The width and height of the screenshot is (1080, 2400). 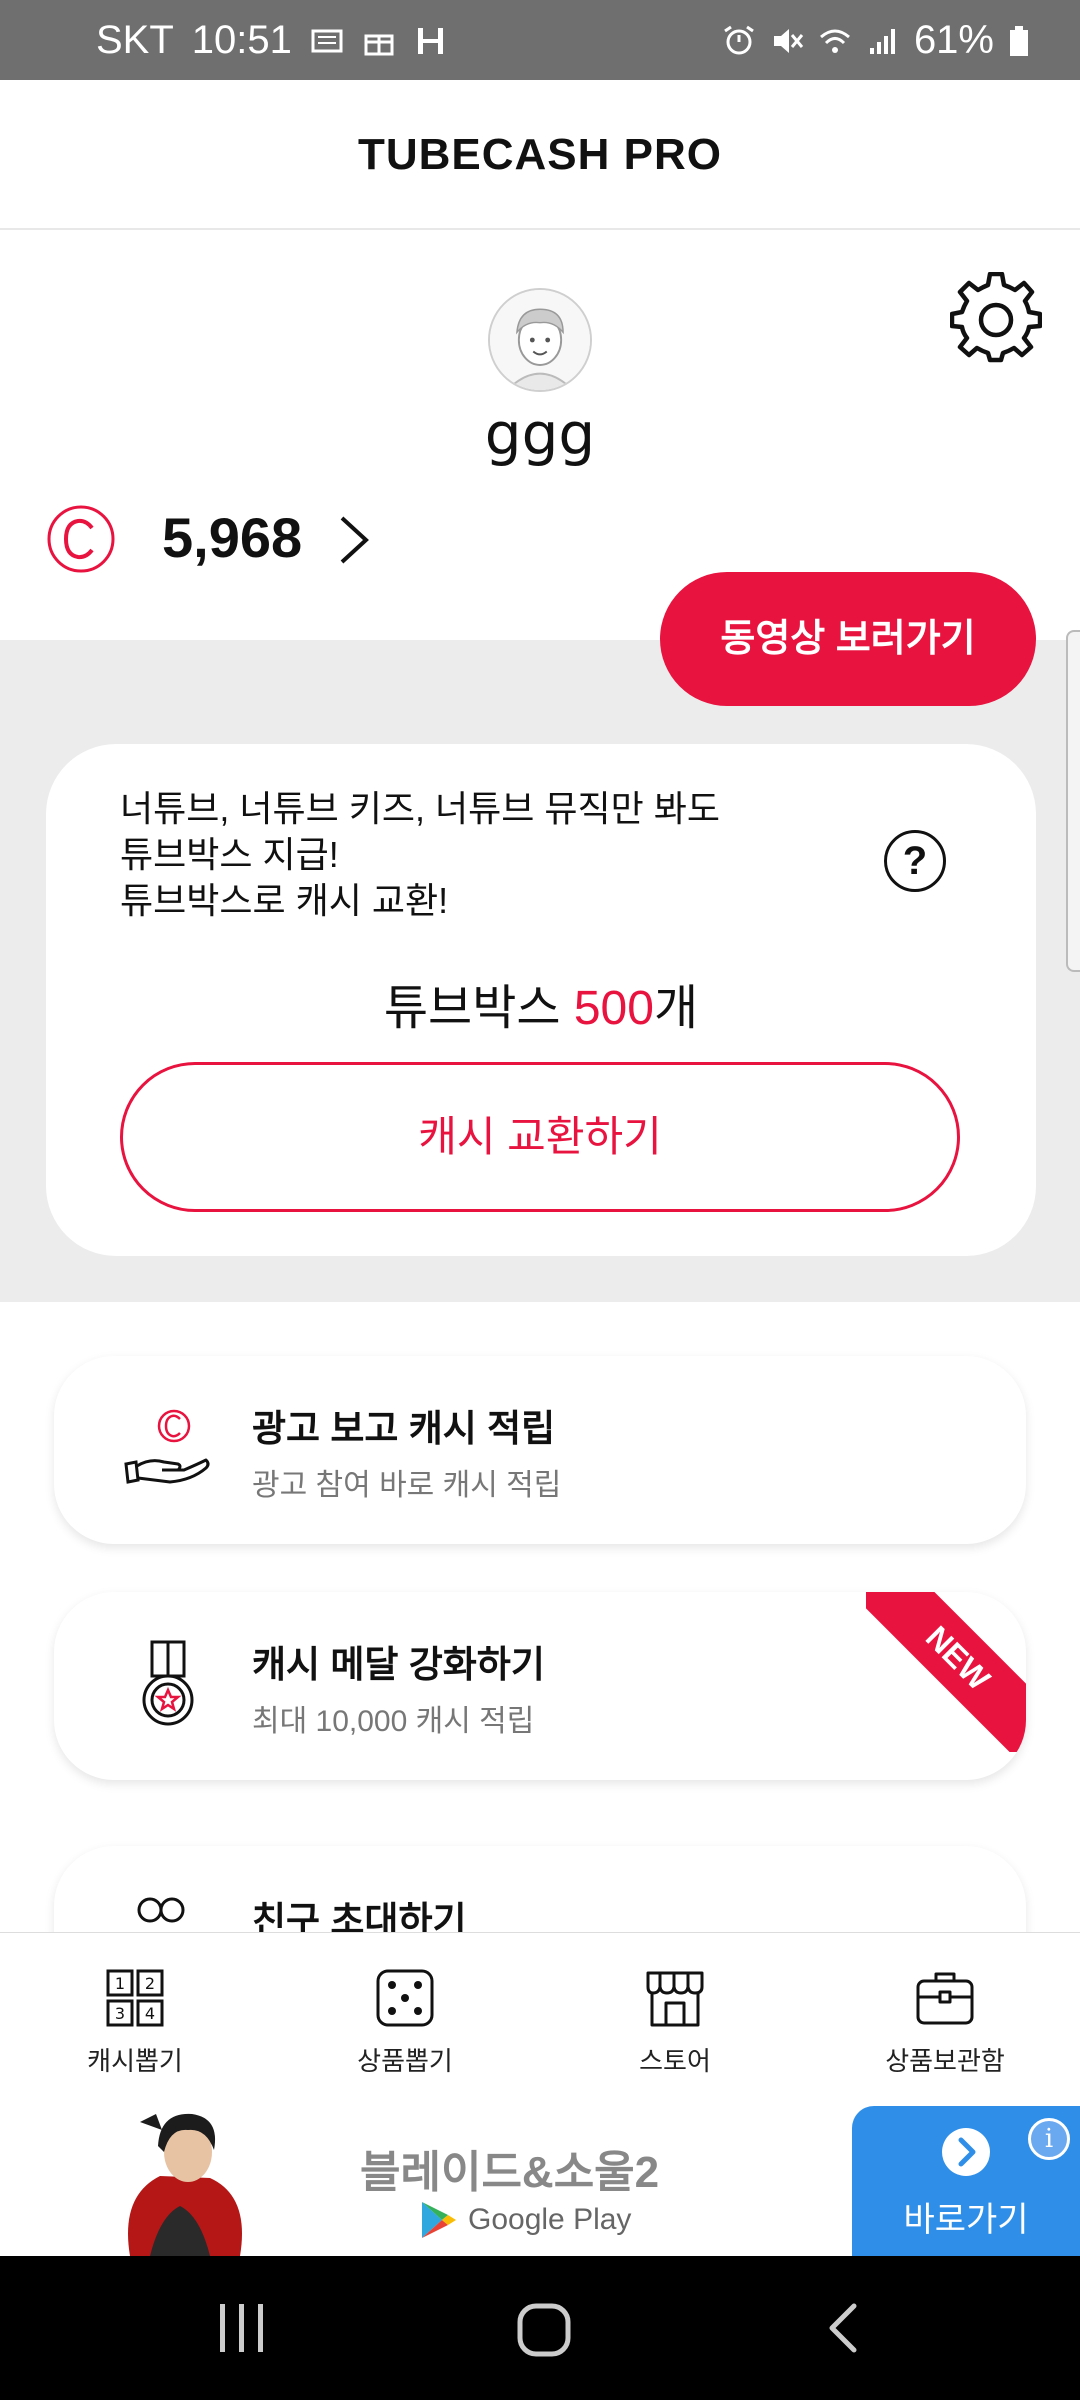 What do you see at coordinates (848, 639) in the screenshot?
I see `watch-video-button: 동영상 보러가기` at bounding box center [848, 639].